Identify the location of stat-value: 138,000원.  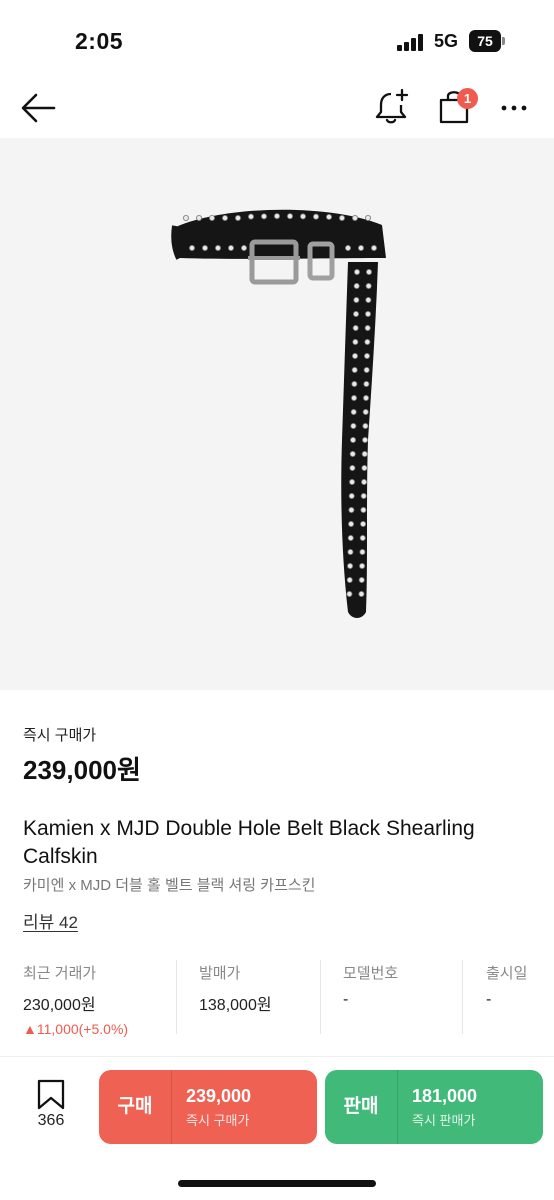
(235, 1005).